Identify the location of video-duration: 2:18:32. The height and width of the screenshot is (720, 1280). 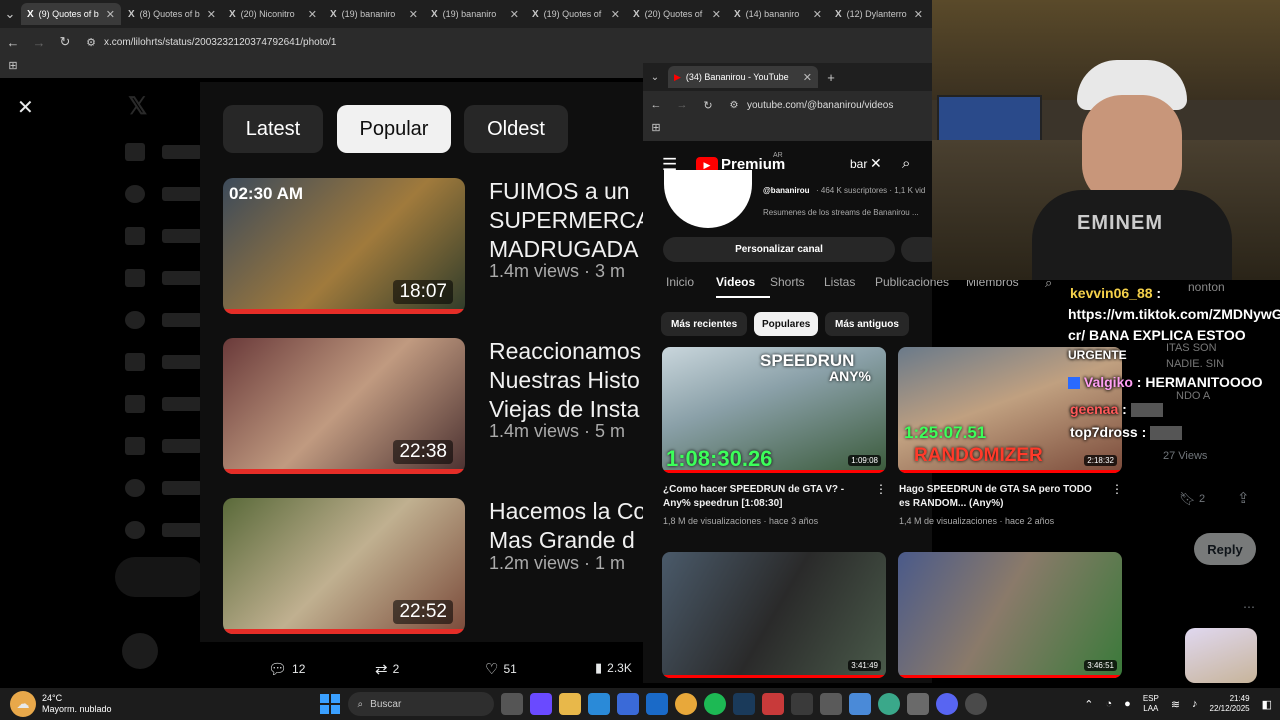
(1100, 460).